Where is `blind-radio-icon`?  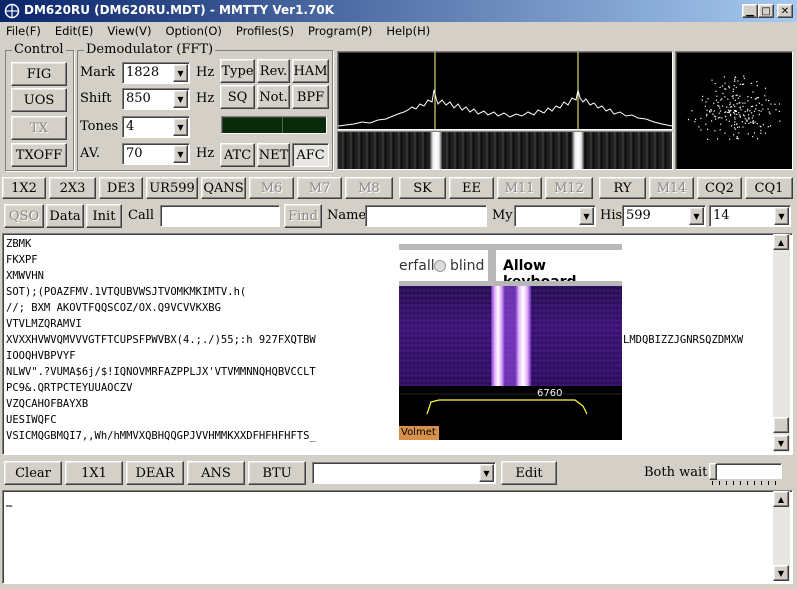
blind-radio-icon is located at coordinates (440, 266).